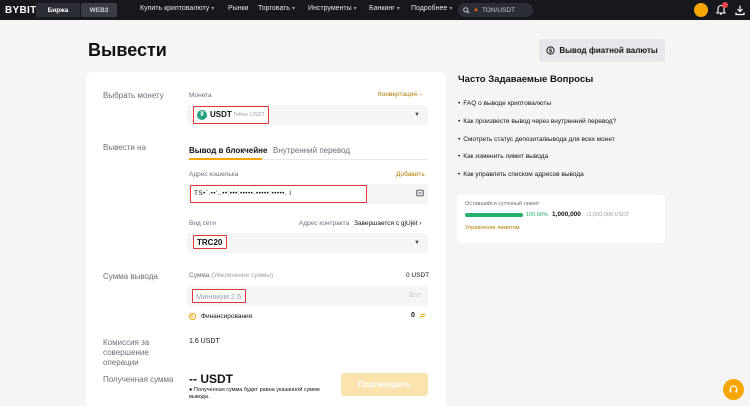 This screenshot has width=750, height=406. I want to click on coin-symbol: USDT, so click(221, 114).